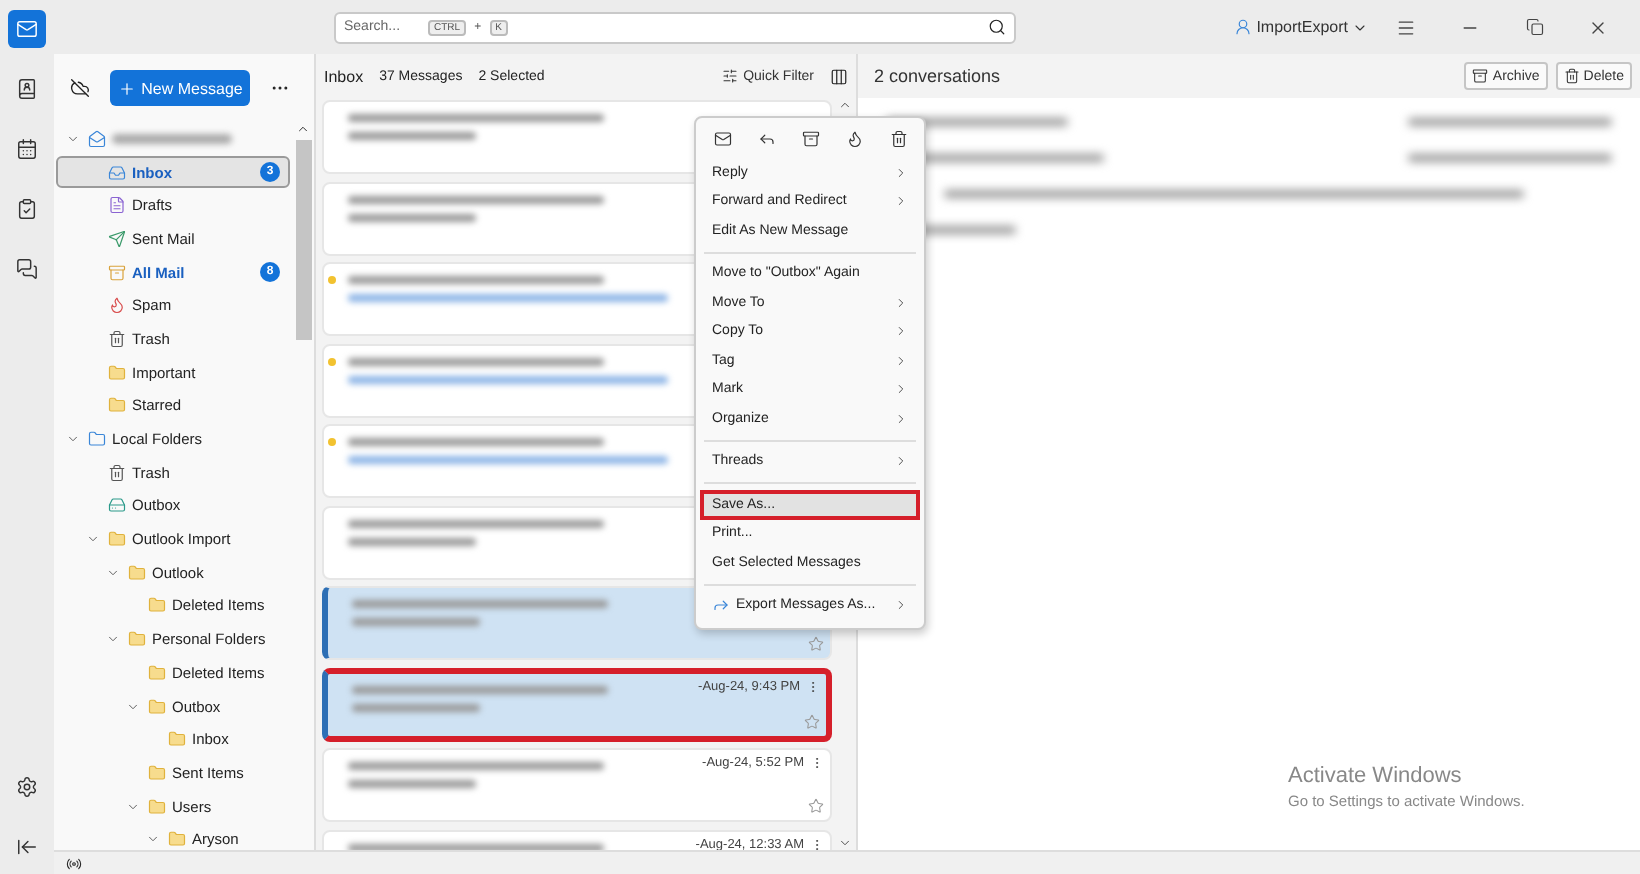  Describe the element at coordinates (729, 76) in the screenshot. I see `filter-icon` at that location.